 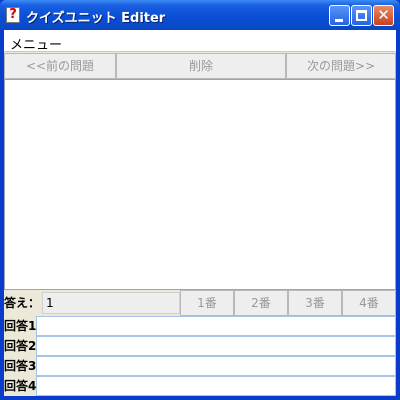 I want to click on answer-1-button: 1番, so click(x=207, y=303).